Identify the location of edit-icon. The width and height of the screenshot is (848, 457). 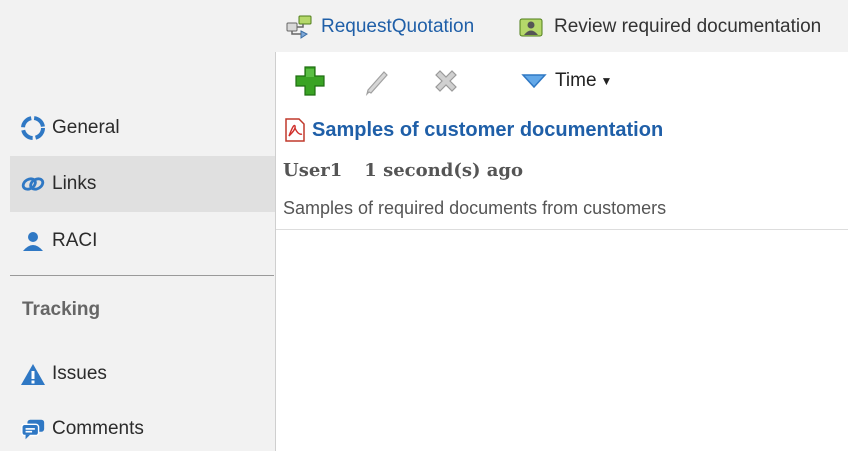
(378, 83).